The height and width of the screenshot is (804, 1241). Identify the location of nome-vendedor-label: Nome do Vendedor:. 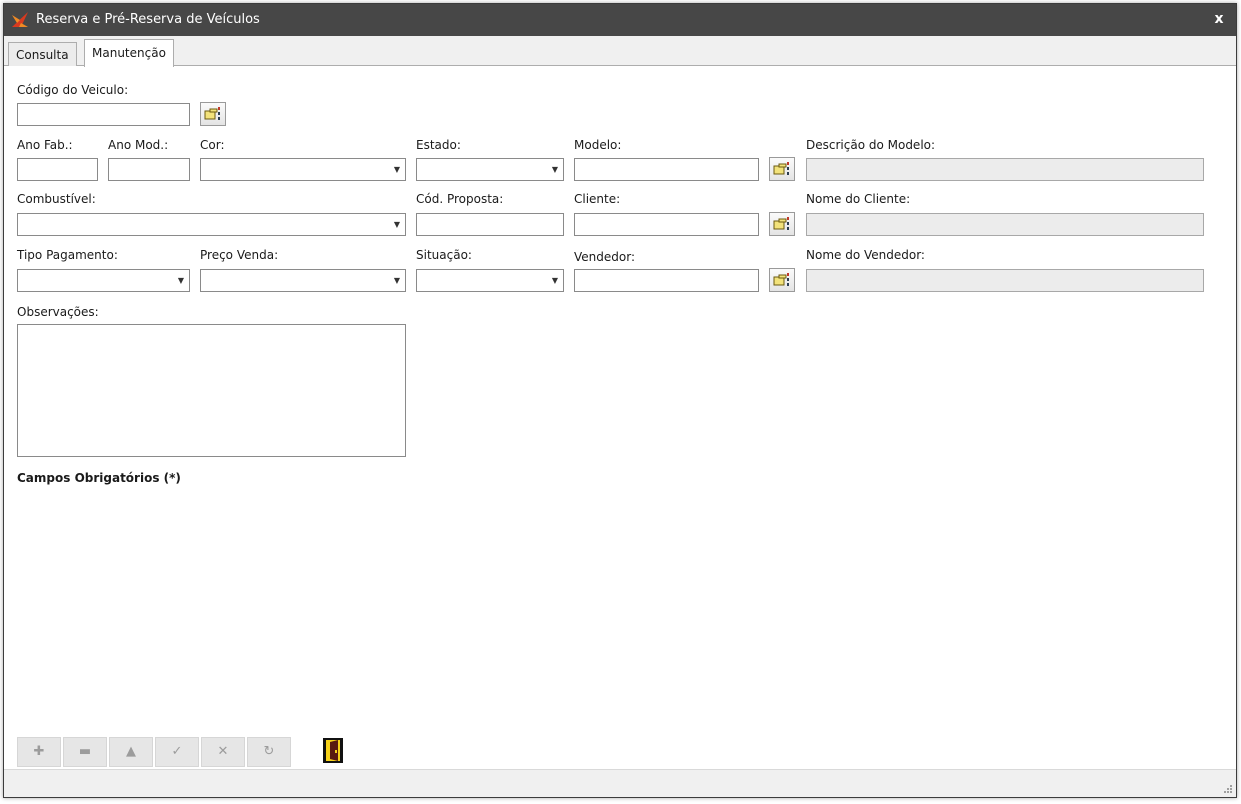
(865, 255).